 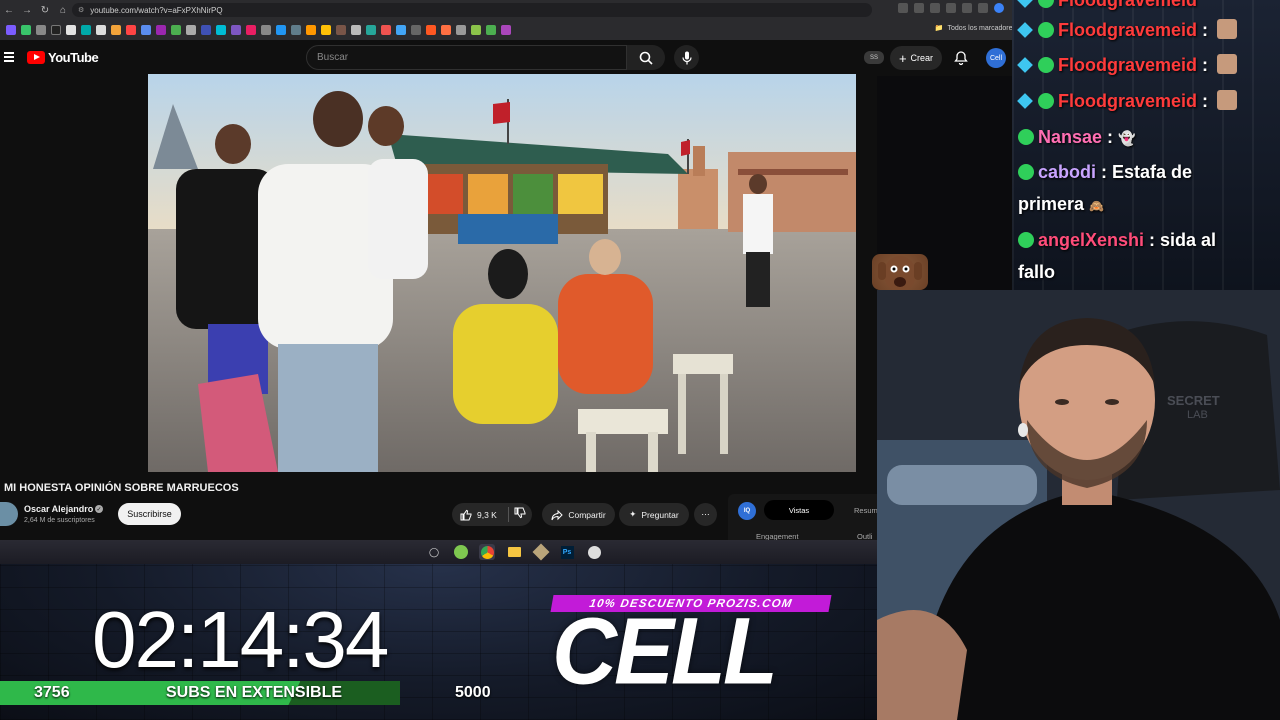 I want to click on share-label: Compartir, so click(x=587, y=514).